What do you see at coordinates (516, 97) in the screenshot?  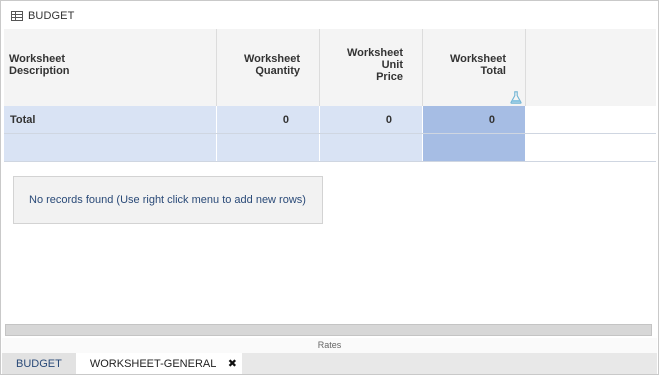 I see `flask-icon` at bounding box center [516, 97].